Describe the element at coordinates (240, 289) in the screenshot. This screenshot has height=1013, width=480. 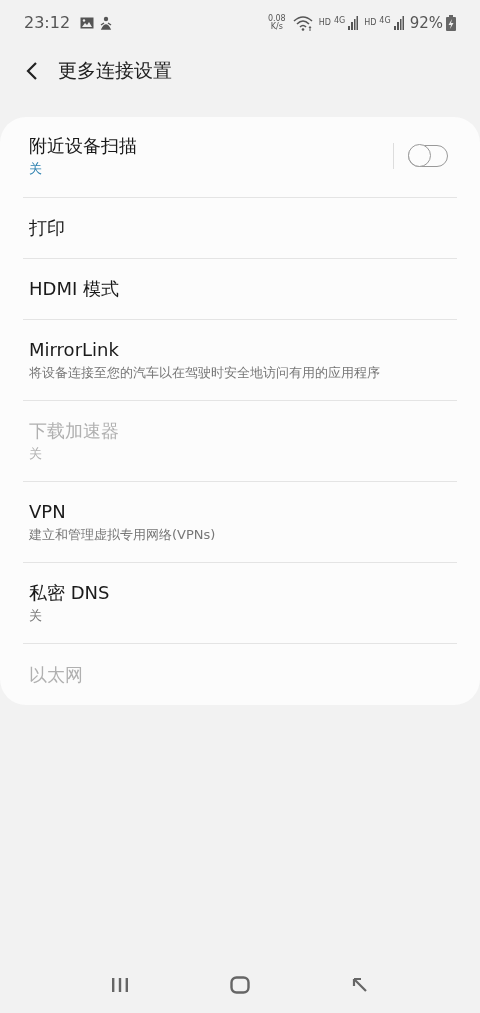
I see `settings-item: HDMI 模式` at that location.